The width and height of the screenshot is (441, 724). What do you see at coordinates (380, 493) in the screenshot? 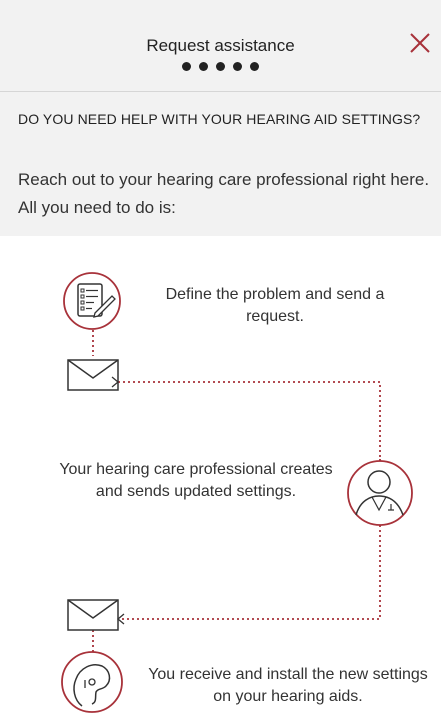
I see `professional-avatar-icon` at bounding box center [380, 493].